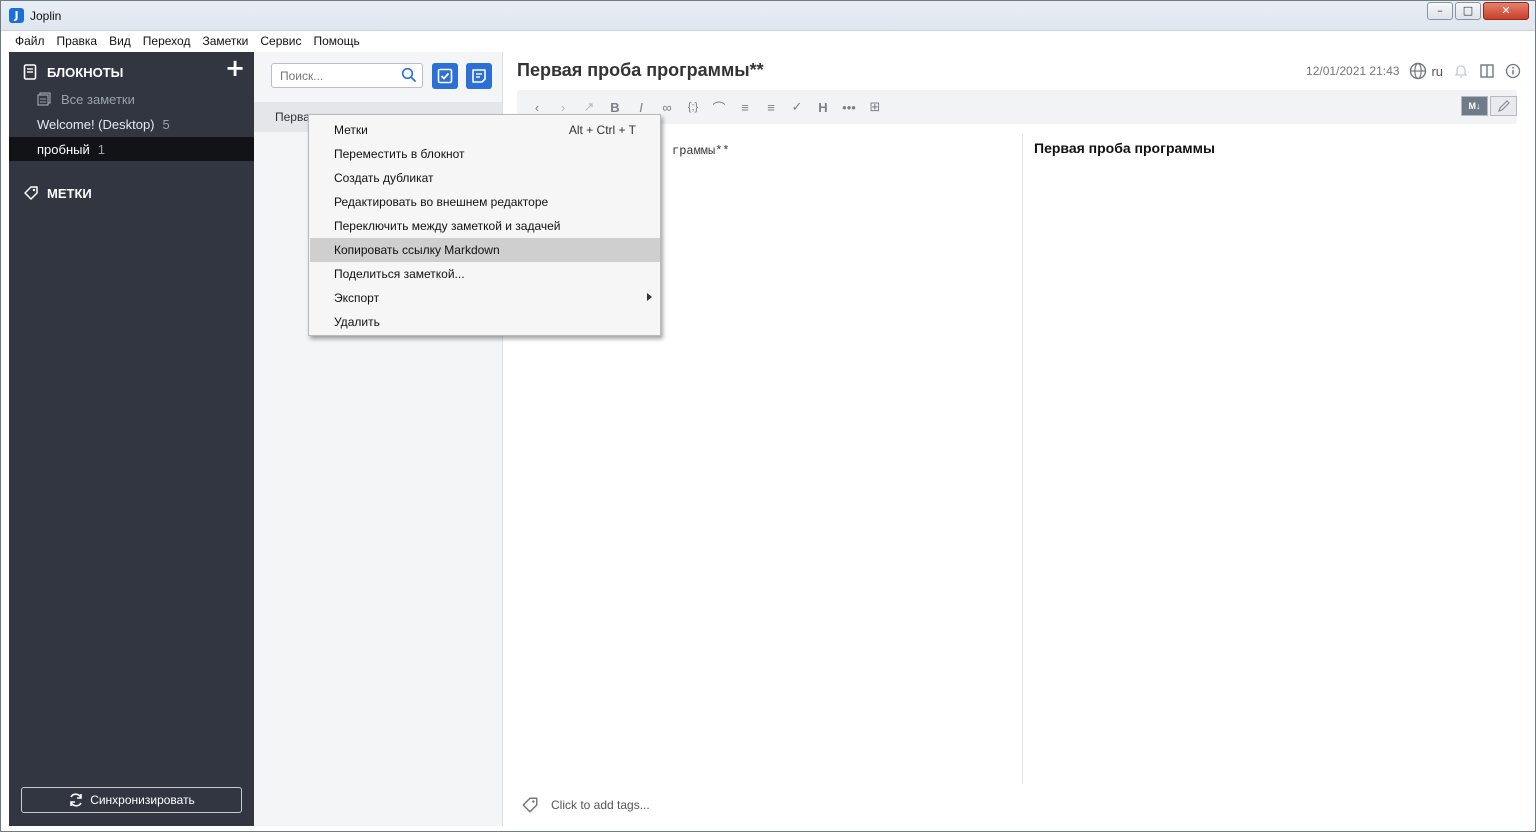  I want to click on language-label: ru, so click(1437, 71).